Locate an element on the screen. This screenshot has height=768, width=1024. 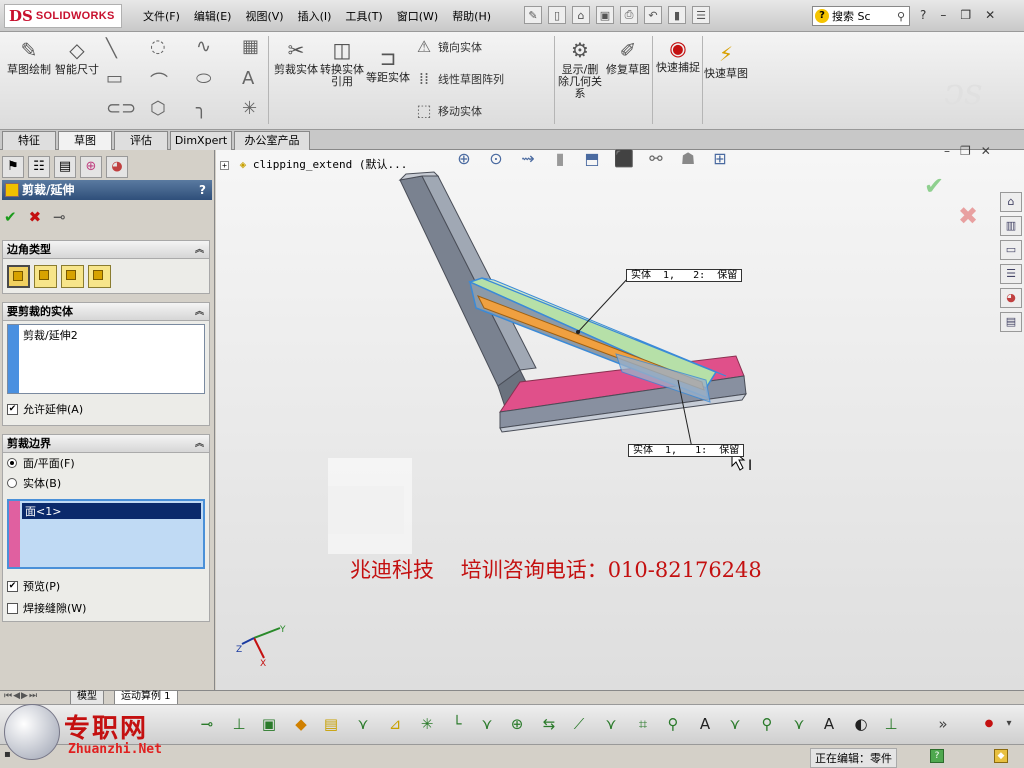
configuration-manager-icon: ▤ is located at coordinates (65, 167).